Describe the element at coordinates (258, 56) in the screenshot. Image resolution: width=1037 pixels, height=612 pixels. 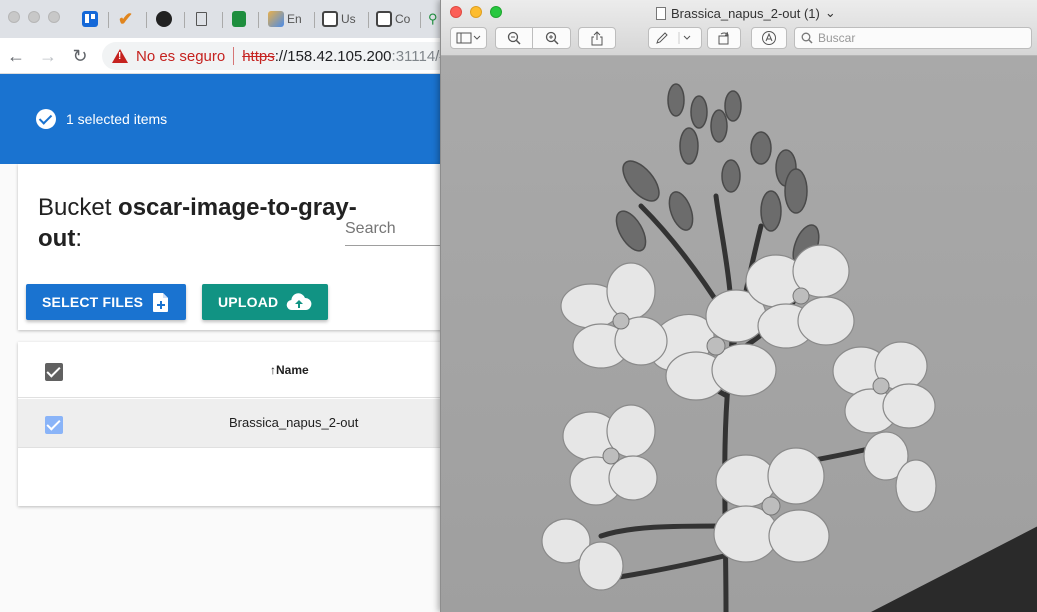
I see `url-scheme: https` at that location.